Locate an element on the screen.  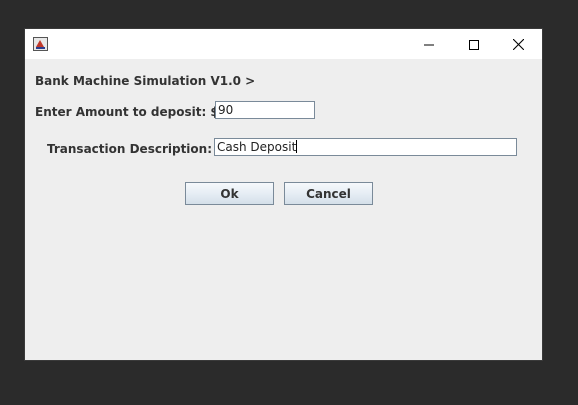
close-icon is located at coordinates (518, 44).